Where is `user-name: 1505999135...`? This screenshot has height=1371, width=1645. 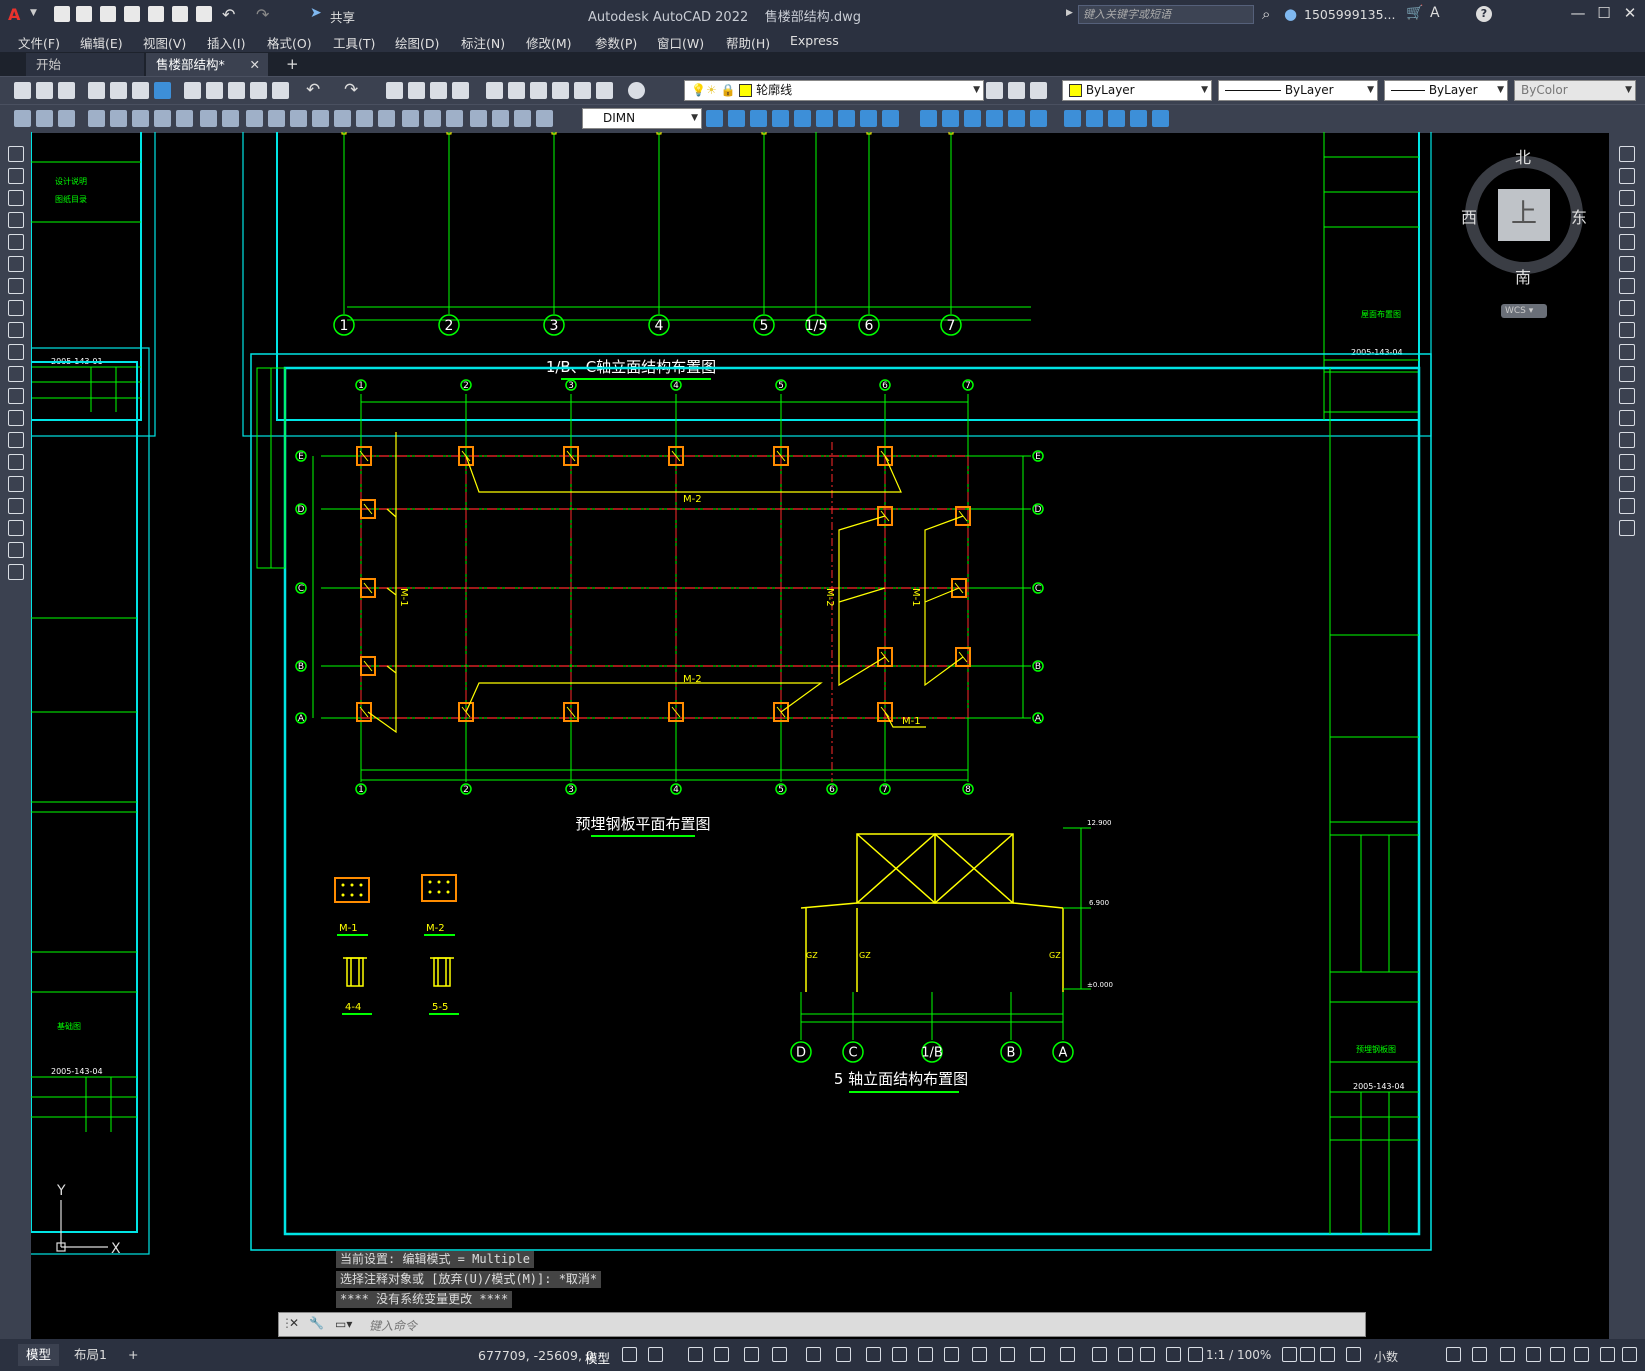 user-name: 1505999135... is located at coordinates (1349, 14).